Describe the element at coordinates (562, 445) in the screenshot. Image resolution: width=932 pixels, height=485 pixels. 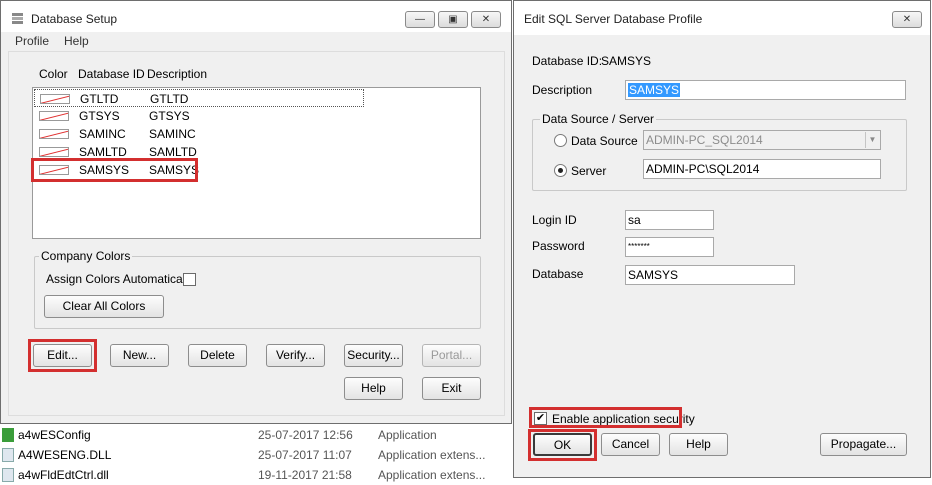
I see `highlight-ok-button` at that location.